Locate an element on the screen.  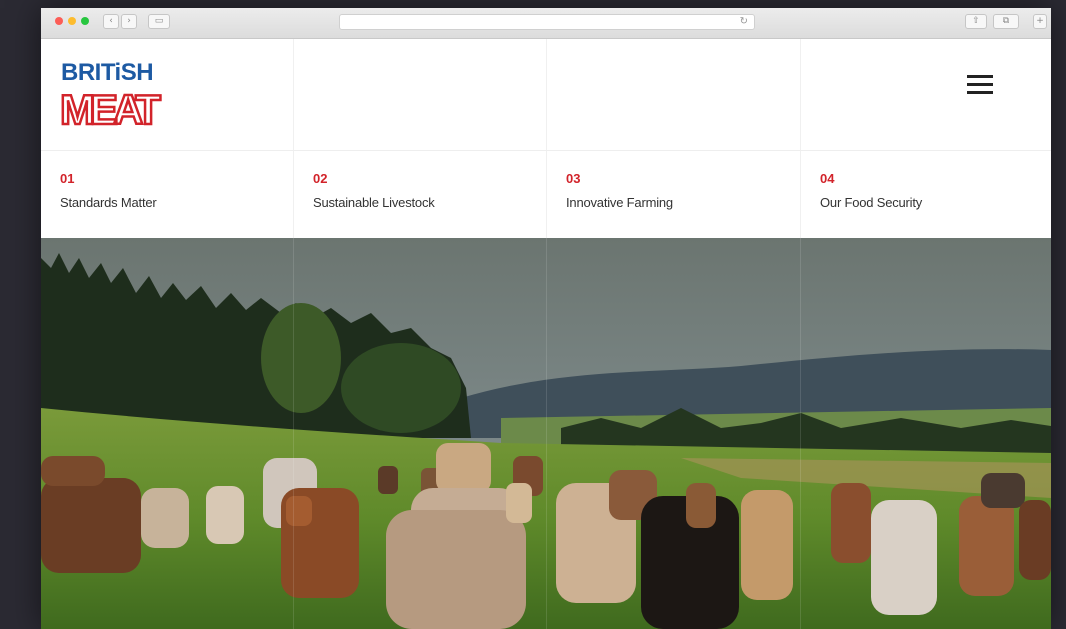
maximize-window-button is located at coordinates (85, 21).